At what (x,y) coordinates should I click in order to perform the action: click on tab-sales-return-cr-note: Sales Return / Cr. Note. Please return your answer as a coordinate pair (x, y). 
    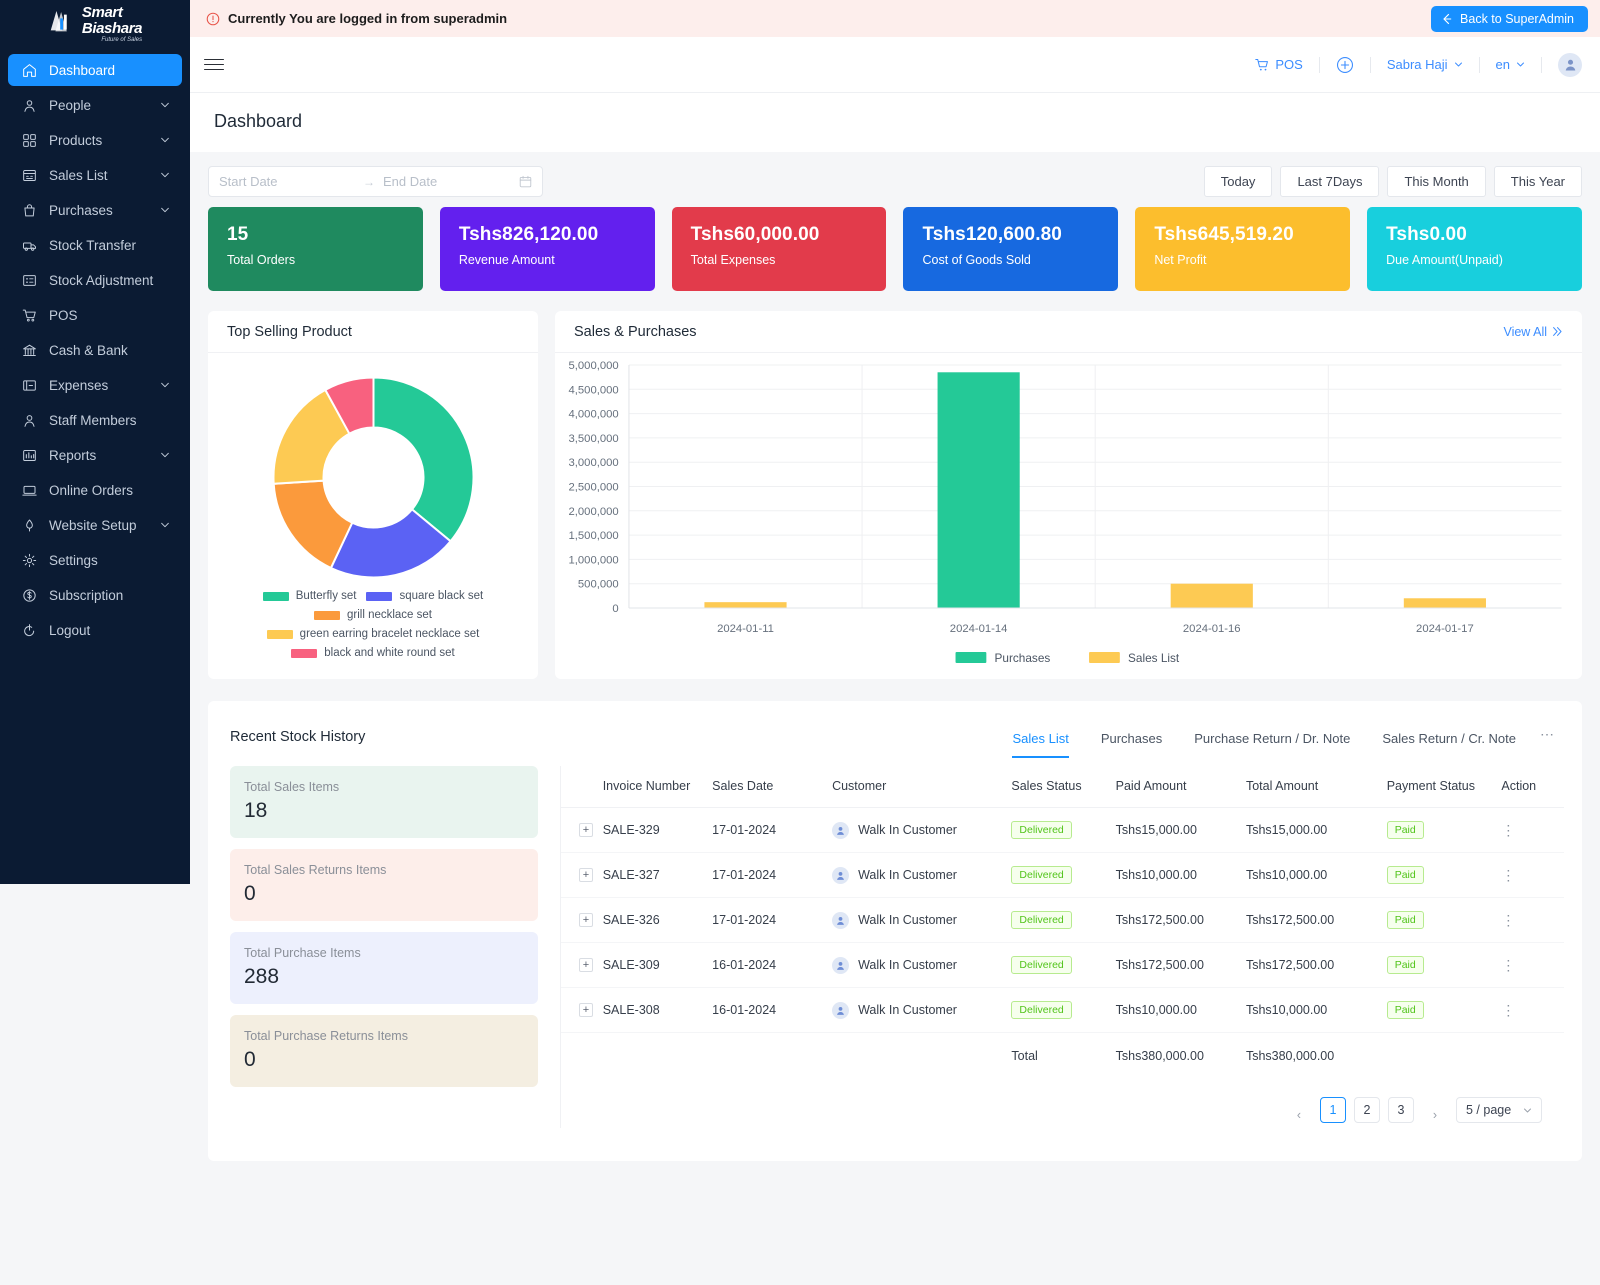
    Looking at the image, I should click on (1449, 740).